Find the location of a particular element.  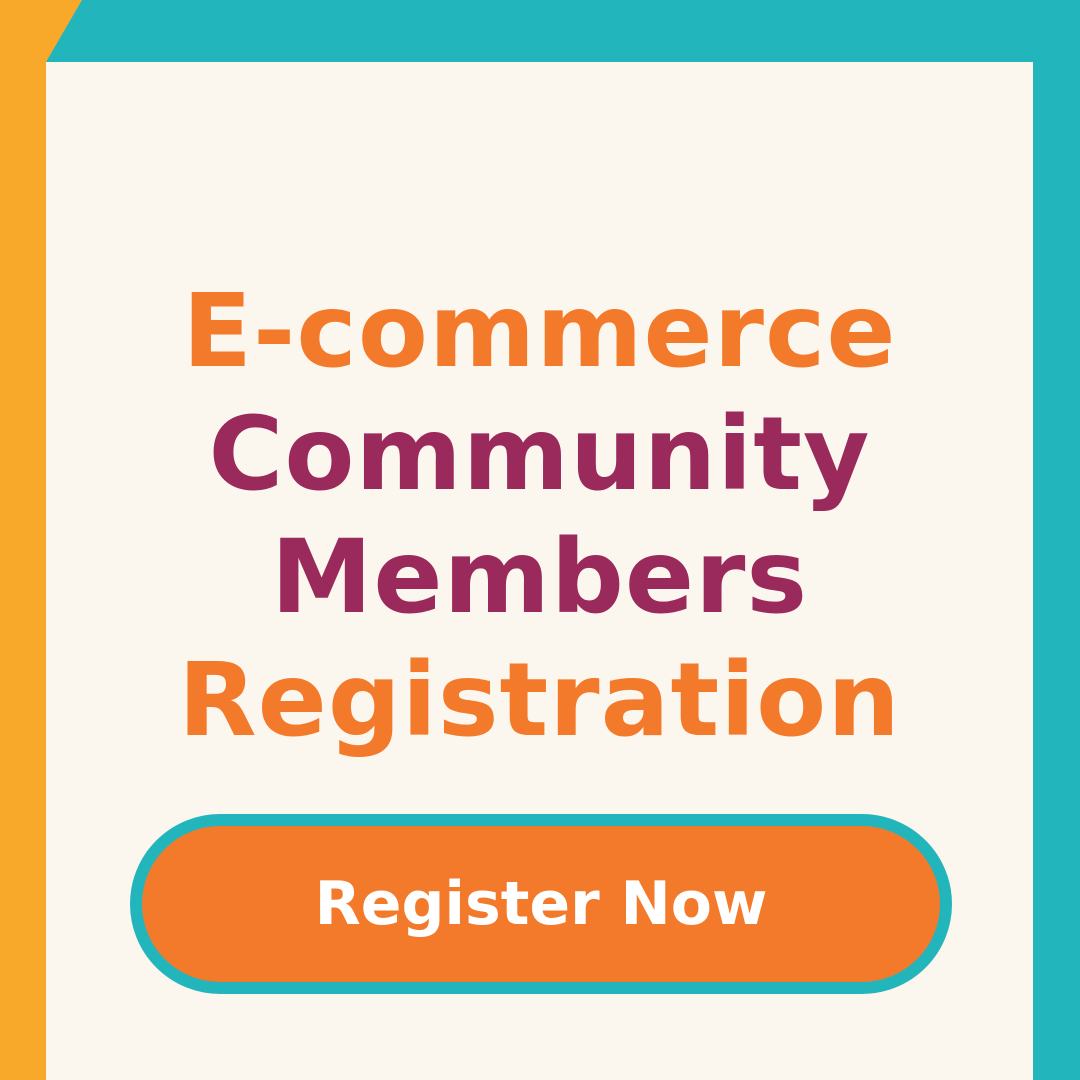

headline-line-registration: Registration is located at coordinates (539, 700).